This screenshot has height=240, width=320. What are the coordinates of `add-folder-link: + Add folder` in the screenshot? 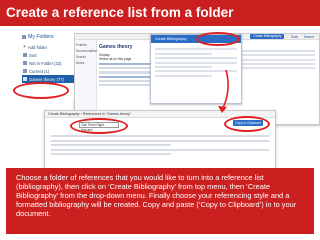 It's located at (48, 47).